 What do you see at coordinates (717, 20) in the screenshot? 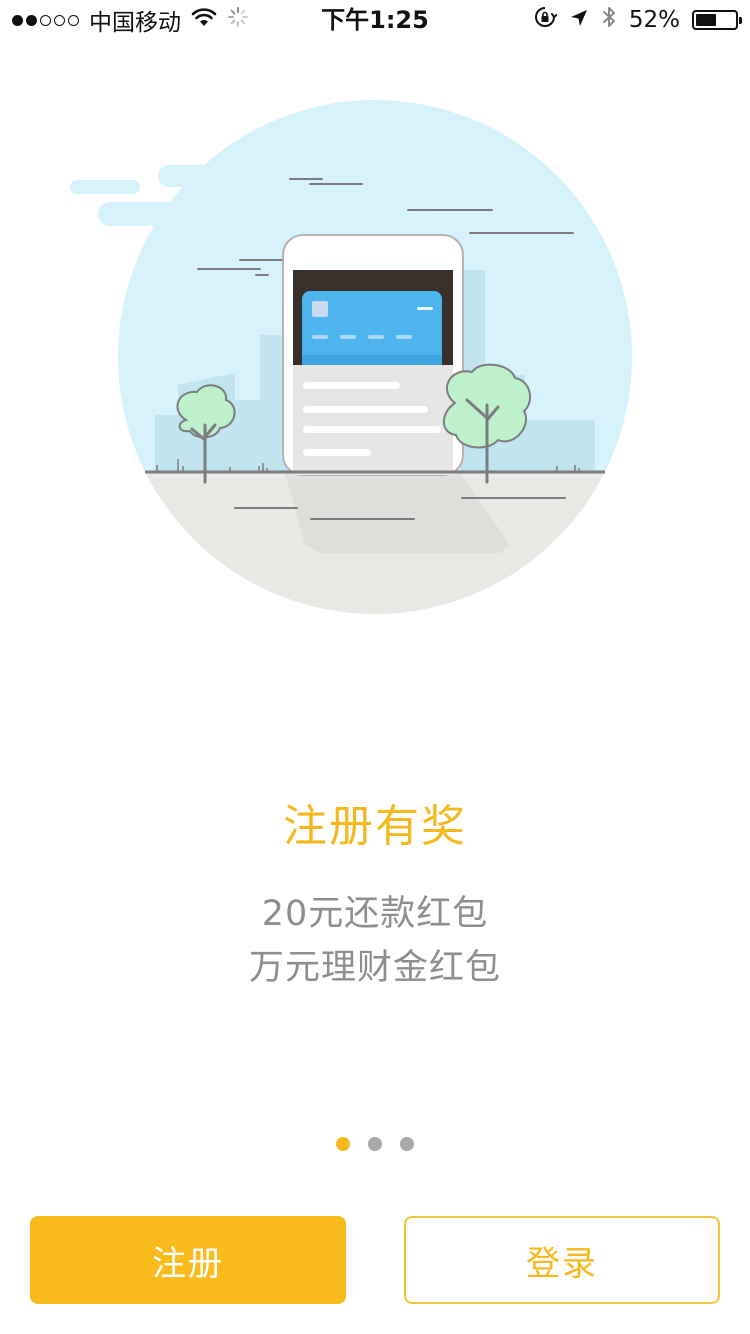
I see `battery-icon` at bounding box center [717, 20].